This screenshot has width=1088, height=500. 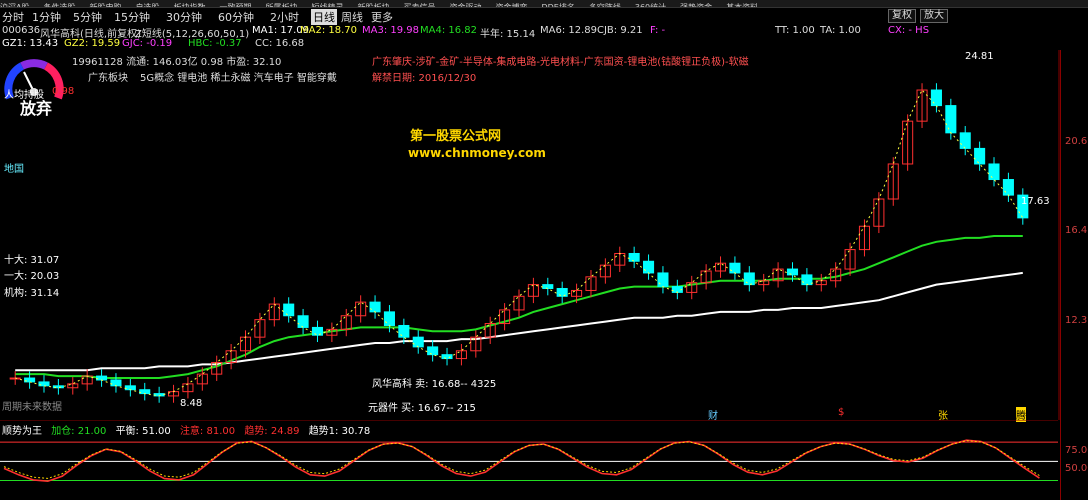 I want to click on gz2-value: GZ2: 19.59, so click(x=92, y=43).